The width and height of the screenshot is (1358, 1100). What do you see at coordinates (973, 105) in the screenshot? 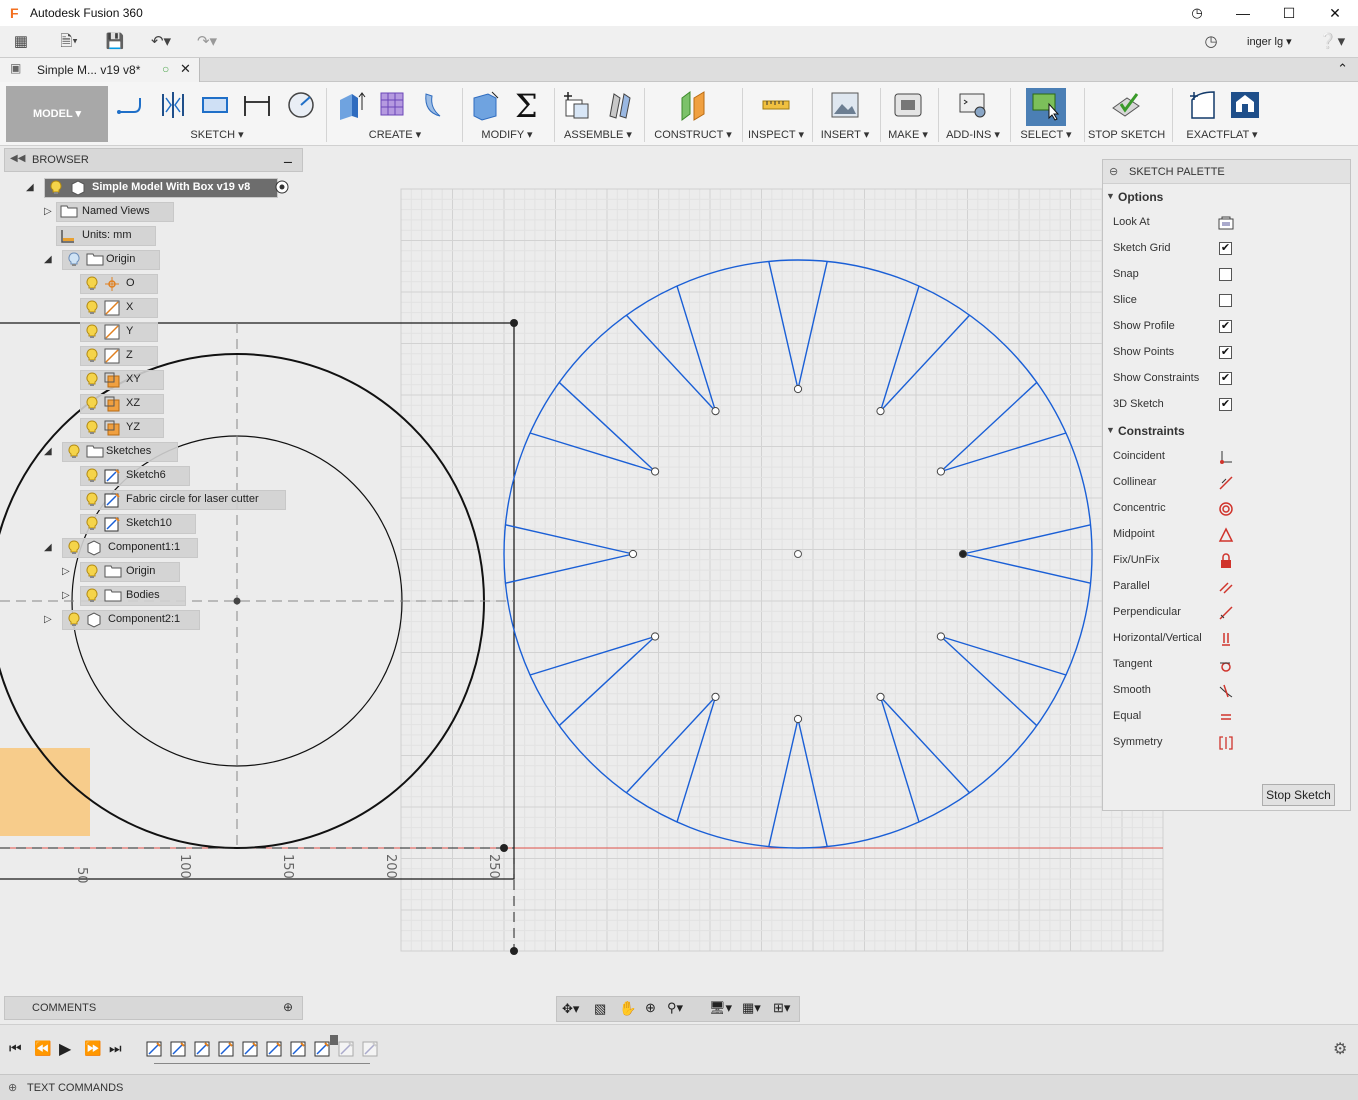
I see `scripts-addins-icon` at bounding box center [973, 105].